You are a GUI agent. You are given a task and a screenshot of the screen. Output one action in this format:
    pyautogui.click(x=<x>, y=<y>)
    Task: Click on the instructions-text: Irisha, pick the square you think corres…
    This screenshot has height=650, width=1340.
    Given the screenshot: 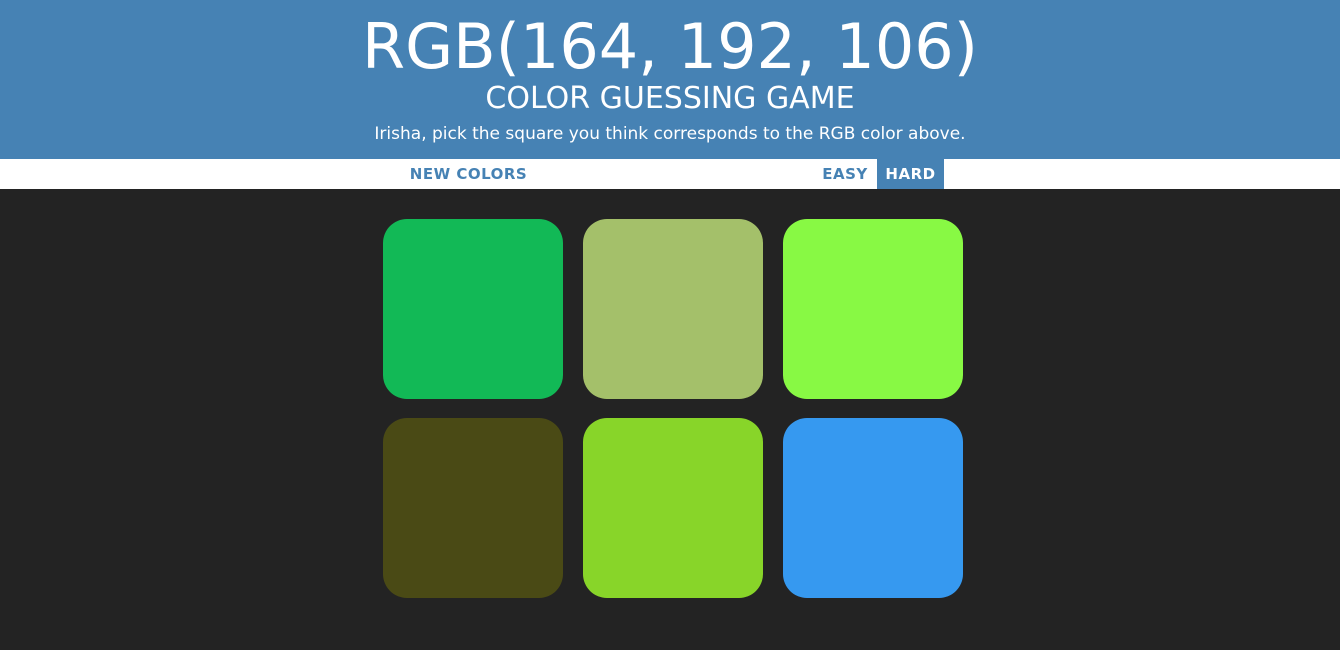 What is the action you would take?
    pyautogui.click(x=670, y=134)
    